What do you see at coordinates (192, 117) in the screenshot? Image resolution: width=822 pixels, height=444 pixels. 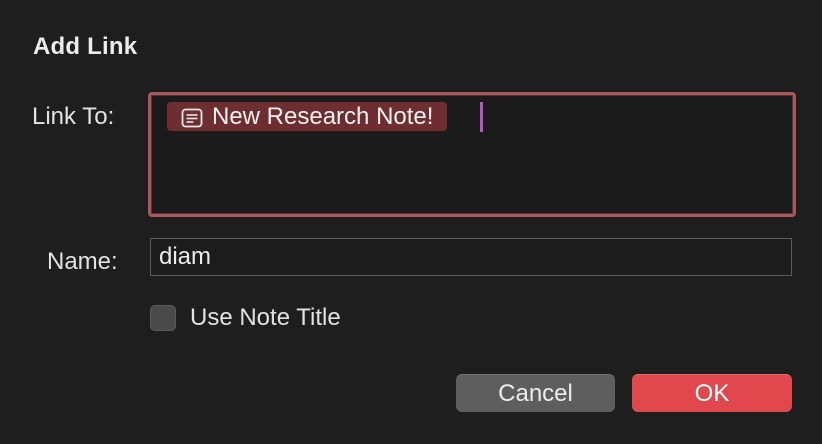 I see `note-icon` at bounding box center [192, 117].